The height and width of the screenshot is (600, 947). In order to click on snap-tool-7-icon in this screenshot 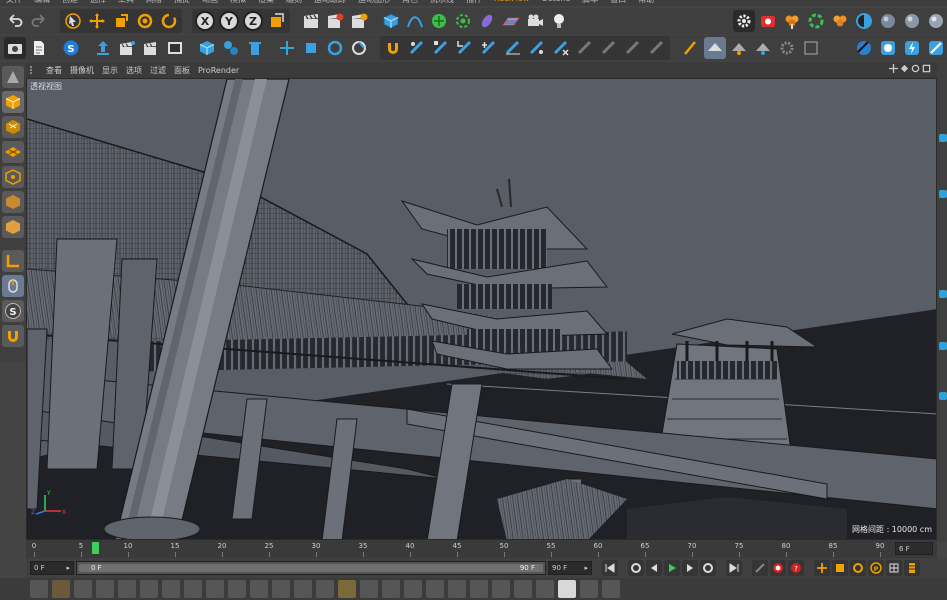, I will do `click(561, 48)`.